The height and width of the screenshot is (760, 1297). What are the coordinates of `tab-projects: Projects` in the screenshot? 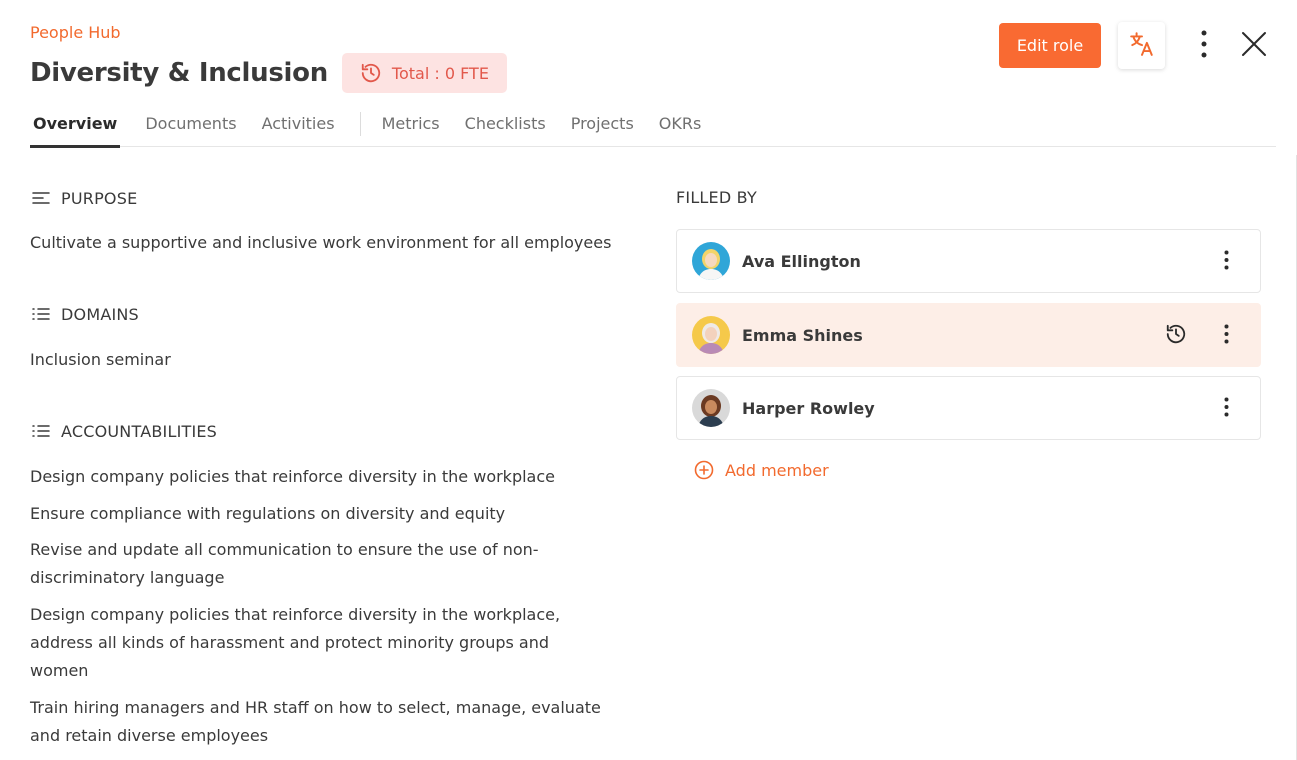 It's located at (602, 128).